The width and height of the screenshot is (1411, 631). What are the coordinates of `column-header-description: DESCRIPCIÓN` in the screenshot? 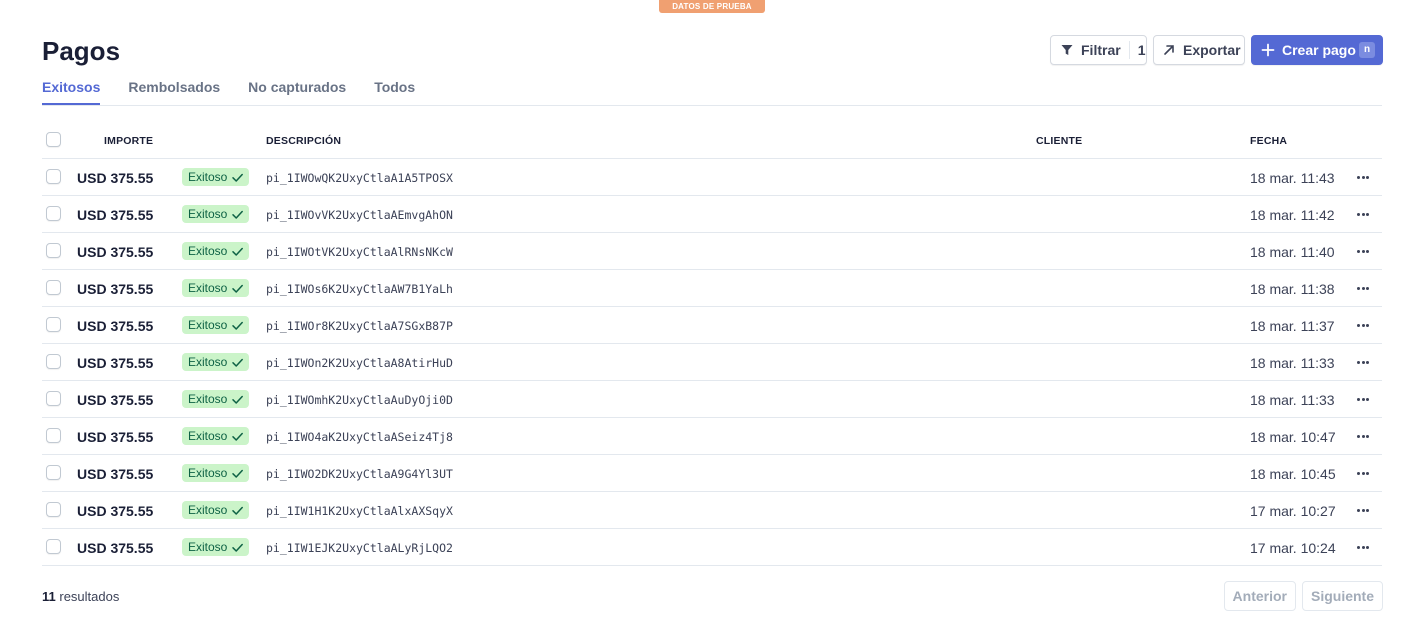 It's located at (304, 141).